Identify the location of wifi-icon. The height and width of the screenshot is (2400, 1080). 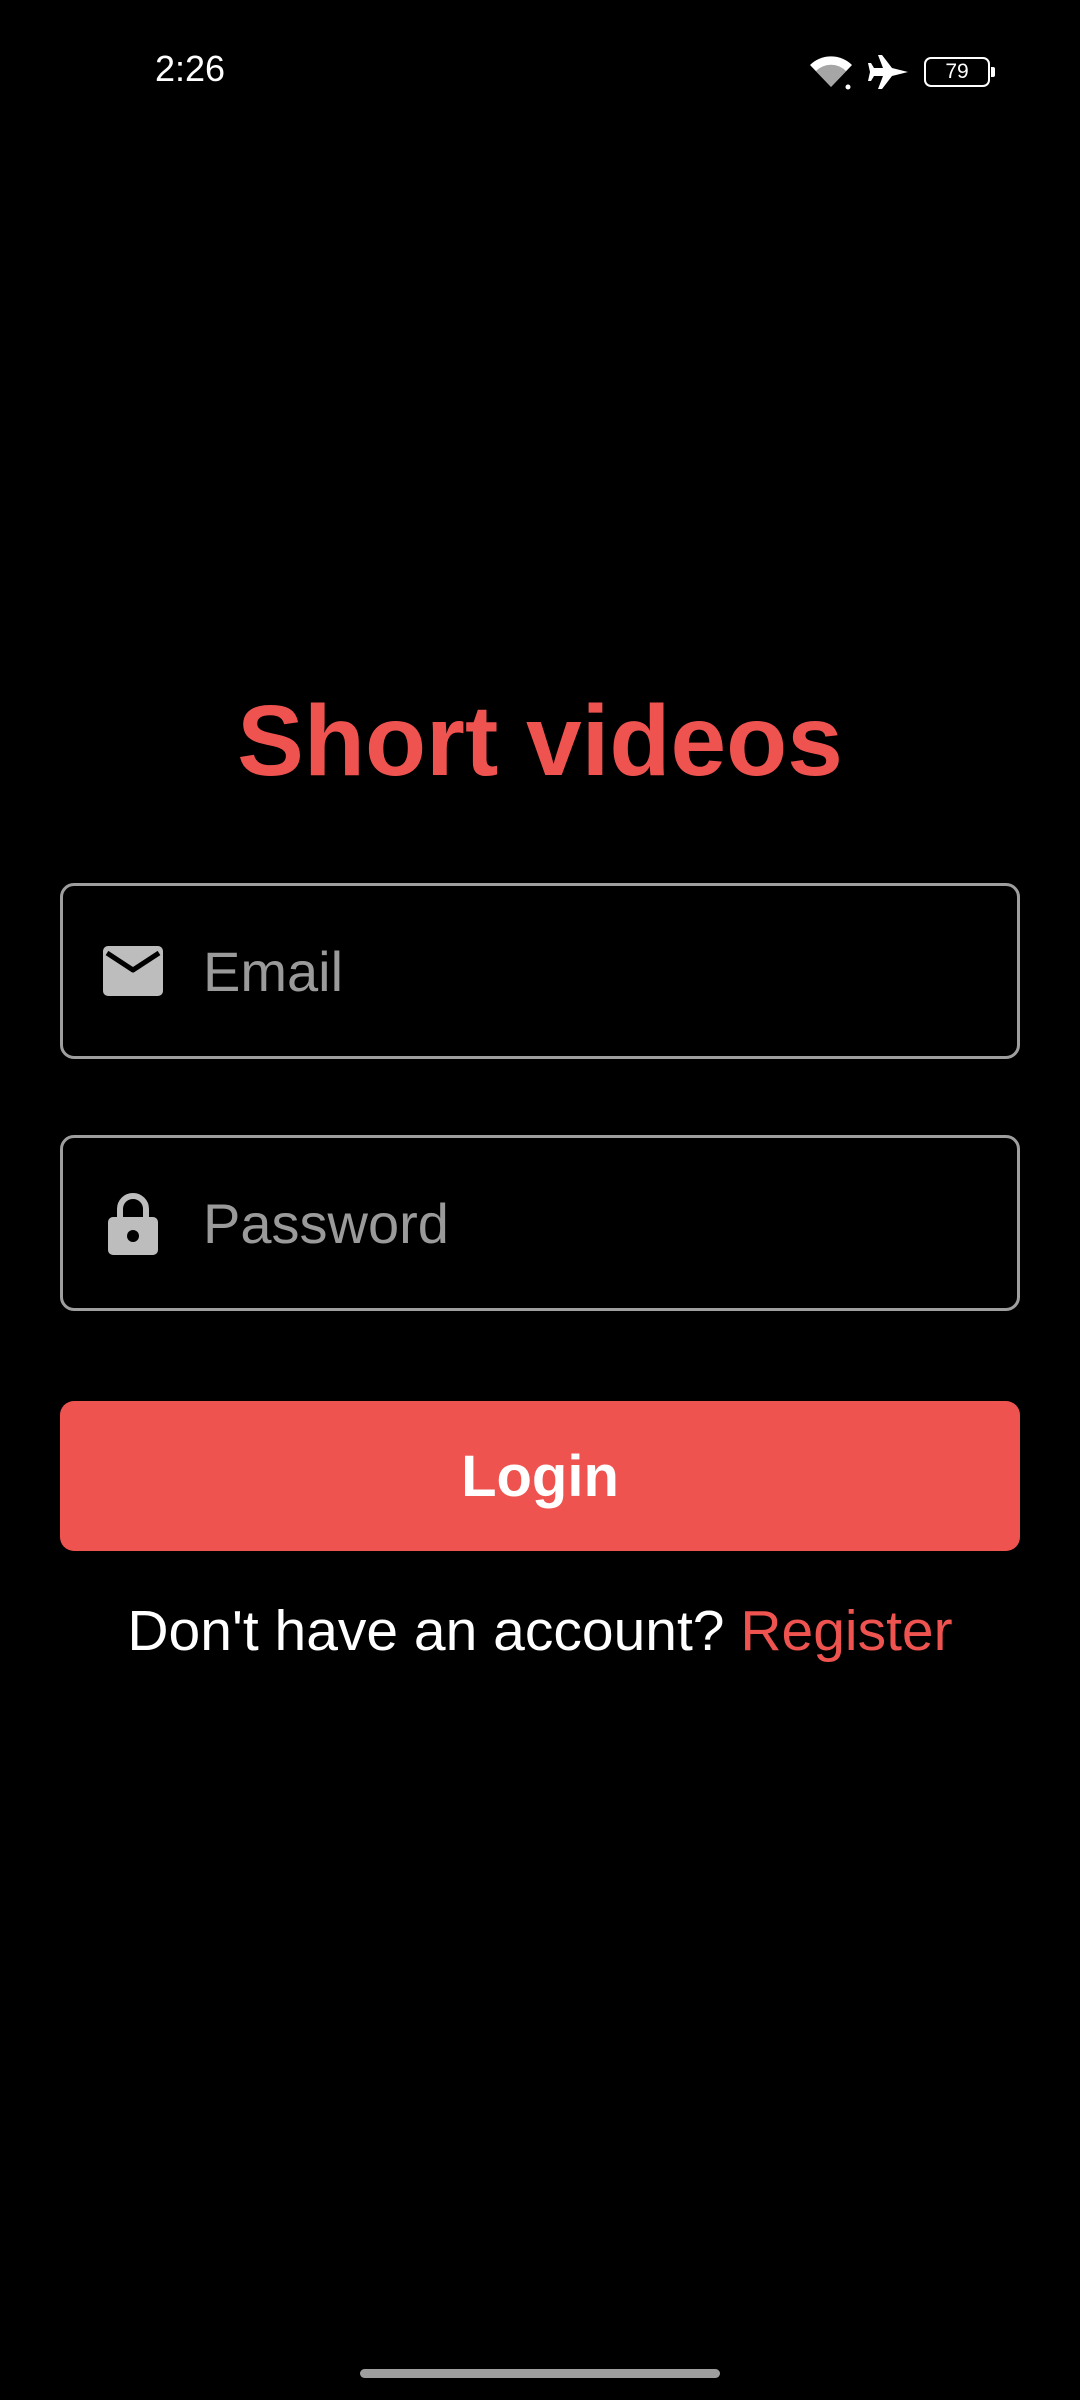
(831, 72).